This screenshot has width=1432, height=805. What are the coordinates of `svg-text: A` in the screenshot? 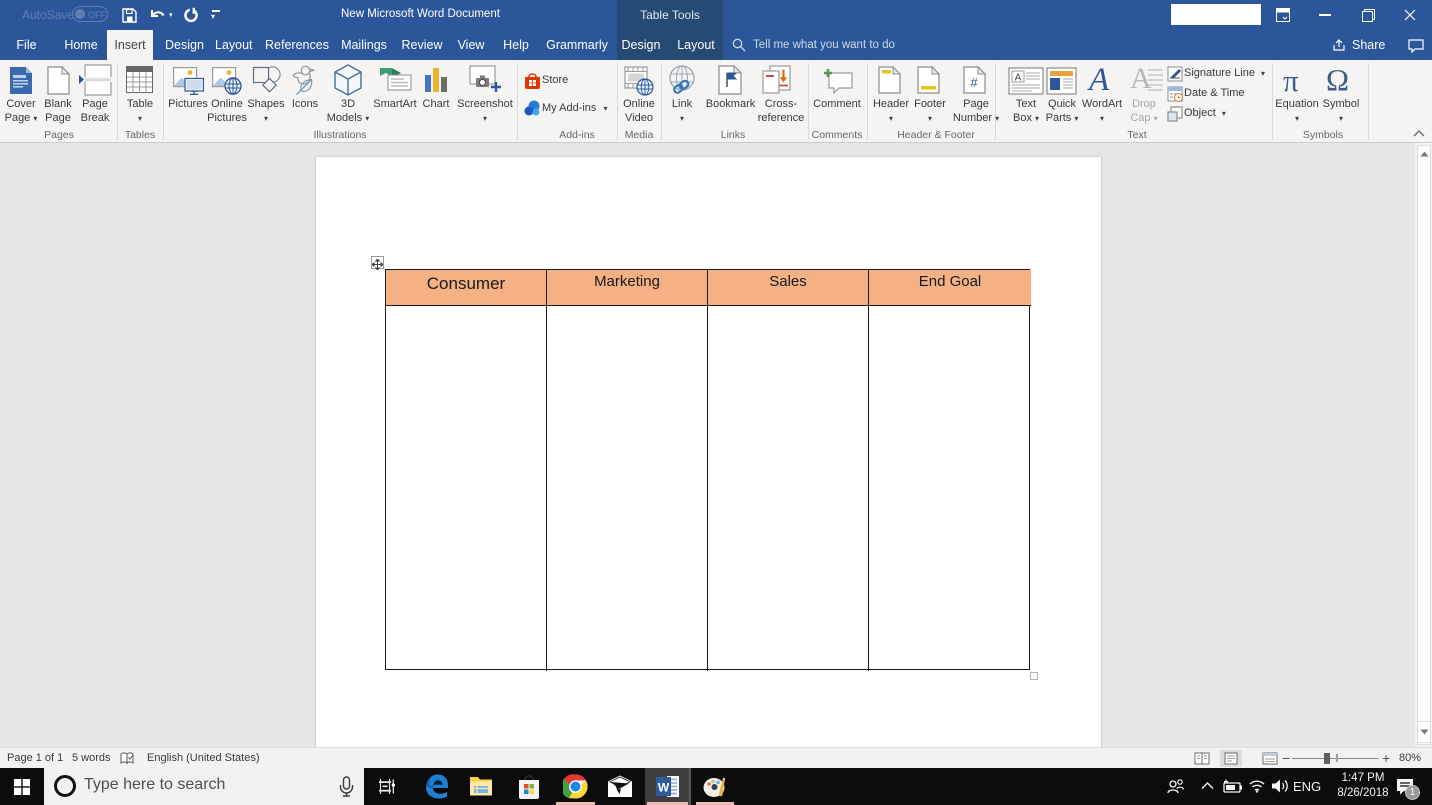 It's located at (1018, 78).